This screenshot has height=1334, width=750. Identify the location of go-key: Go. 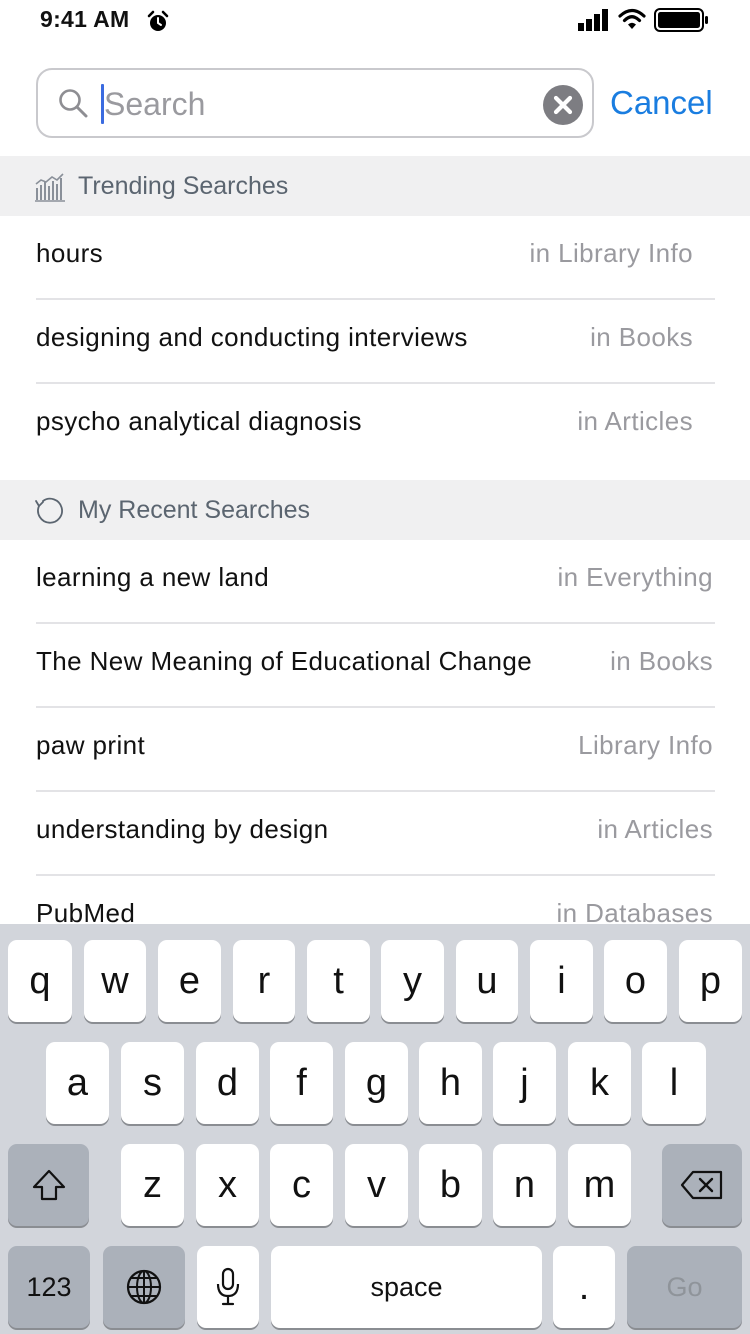
(684, 1287).